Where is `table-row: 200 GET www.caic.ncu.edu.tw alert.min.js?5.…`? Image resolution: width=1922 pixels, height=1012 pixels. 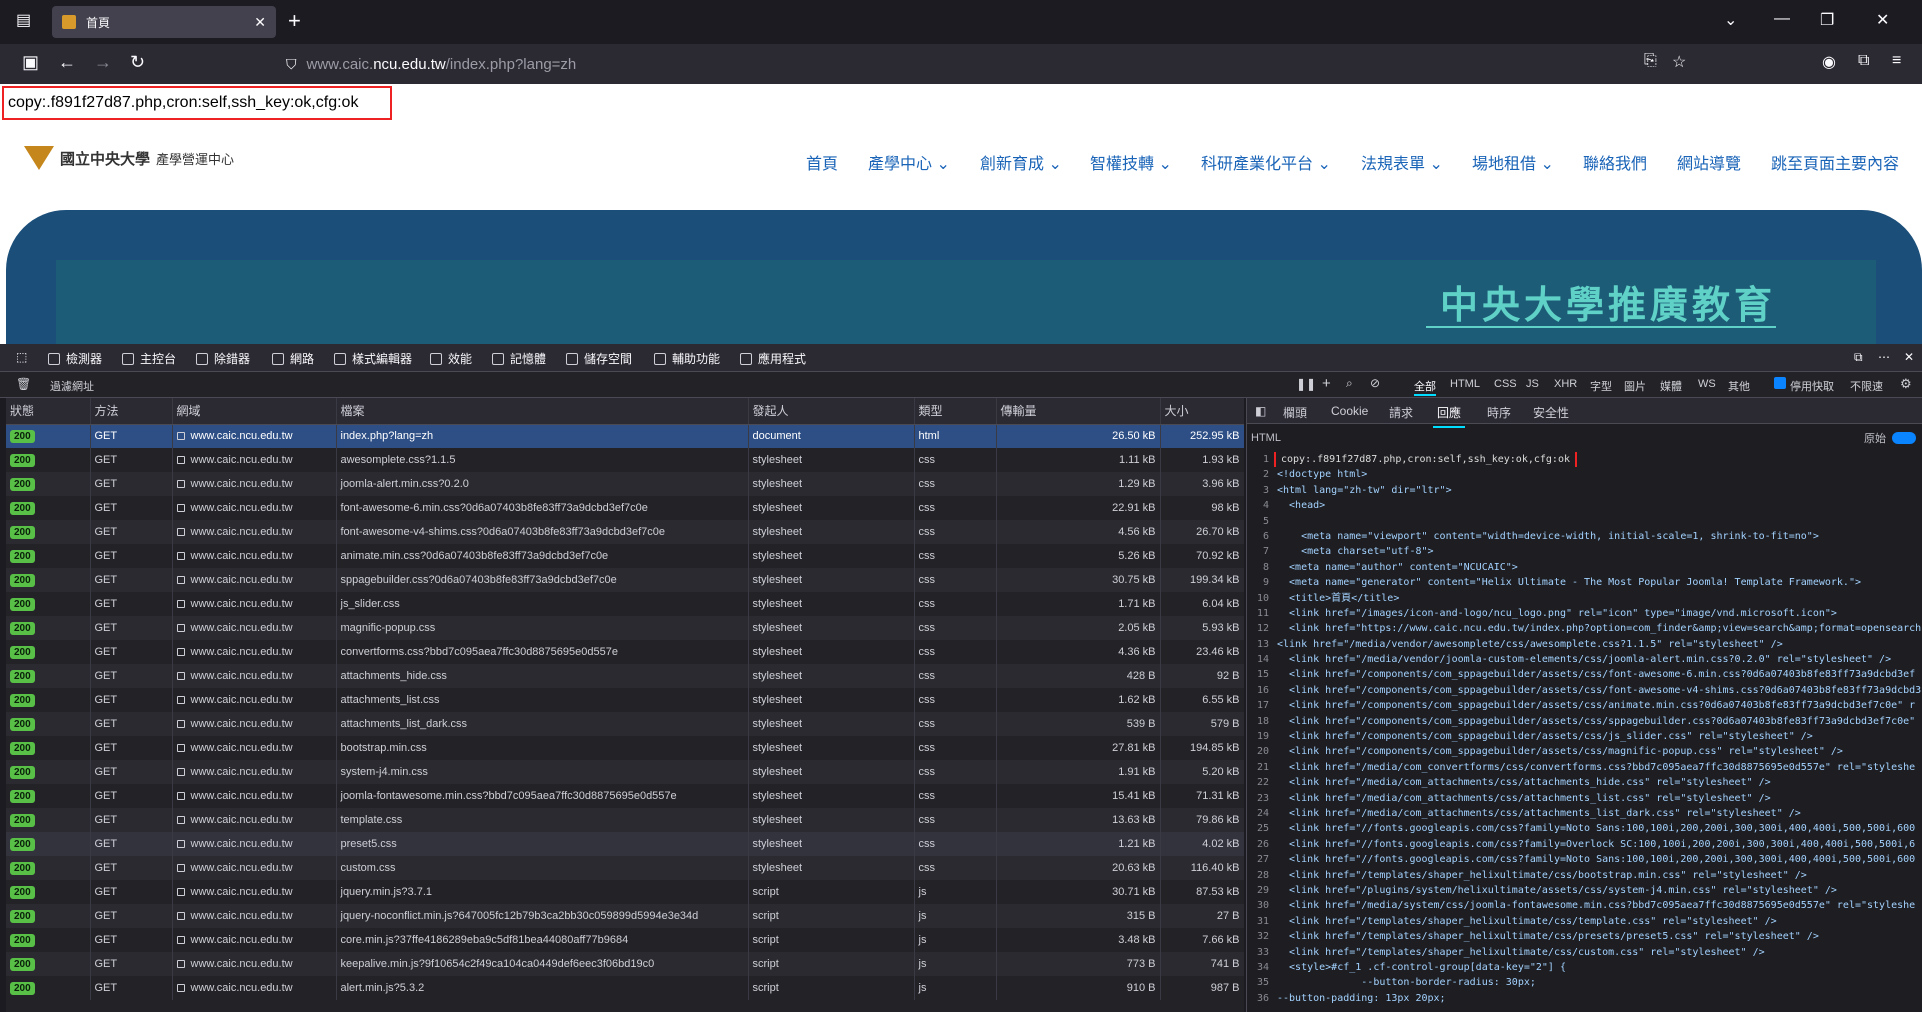
table-row: 200 GET www.caic.ncu.edu.tw alert.min.js?5.… is located at coordinates (625, 988).